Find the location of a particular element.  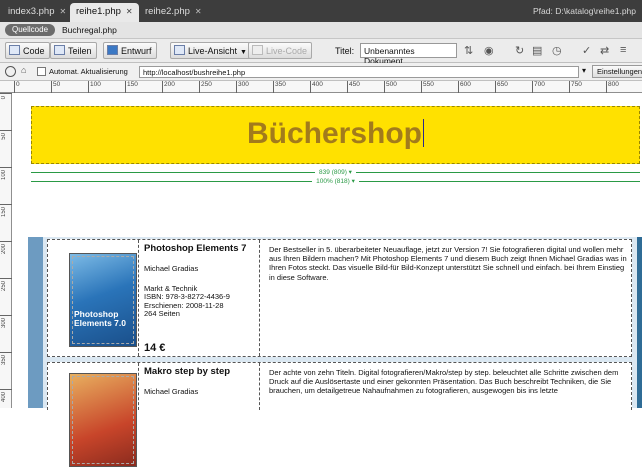

ruler-label: 400 is located at coordinates (4, 397).